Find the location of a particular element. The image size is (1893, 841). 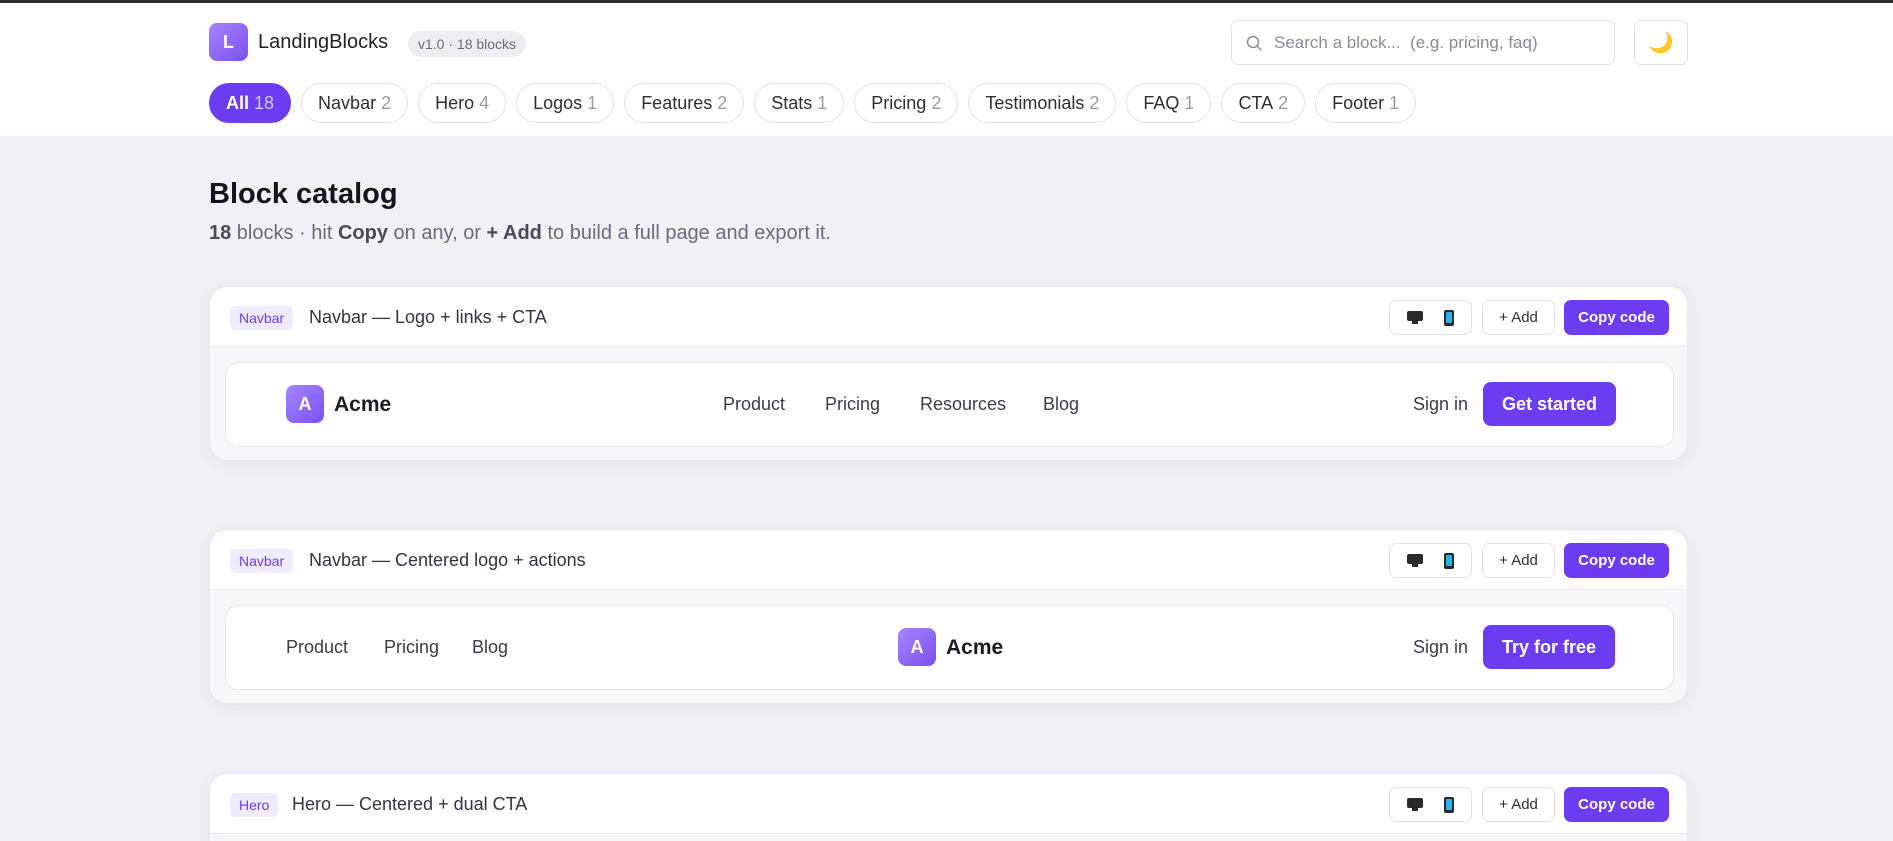

filter-chip-cta: CTA 2 is located at coordinates (1263, 103).